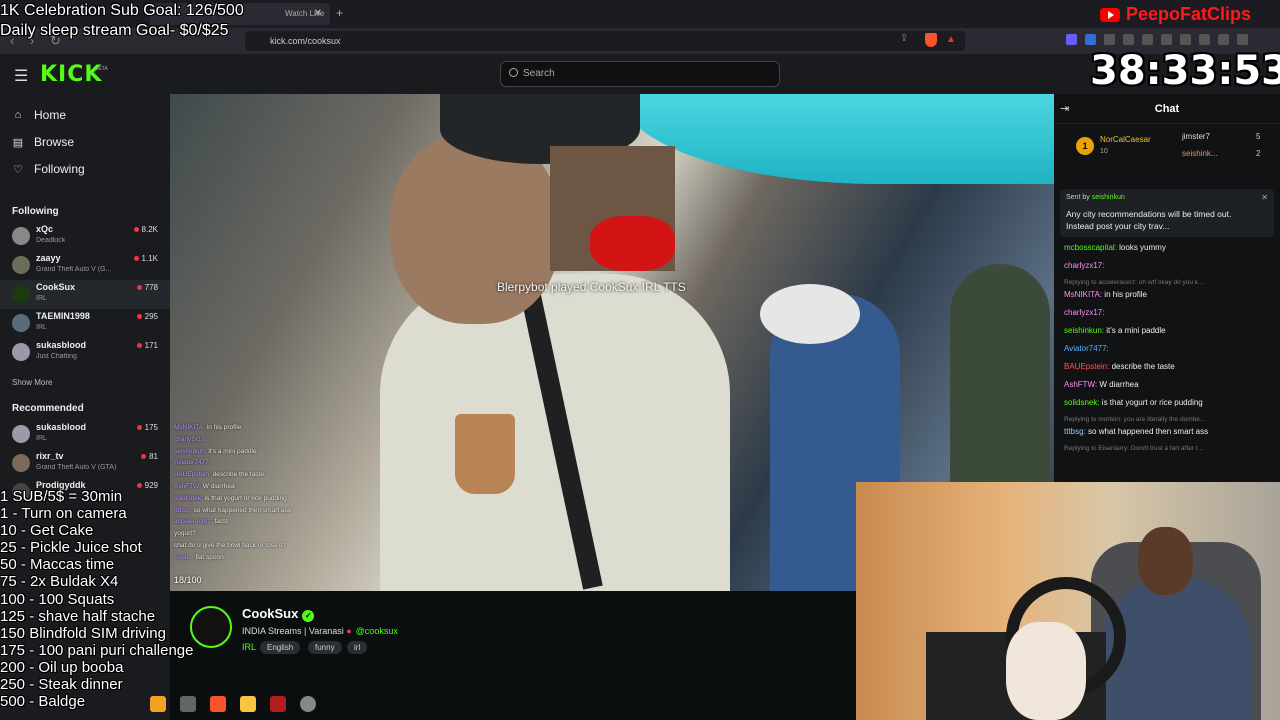 The image size is (1280, 720). What do you see at coordinates (151, 427) in the screenshot?
I see `viewer-count-value: 175` at bounding box center [151, 427].